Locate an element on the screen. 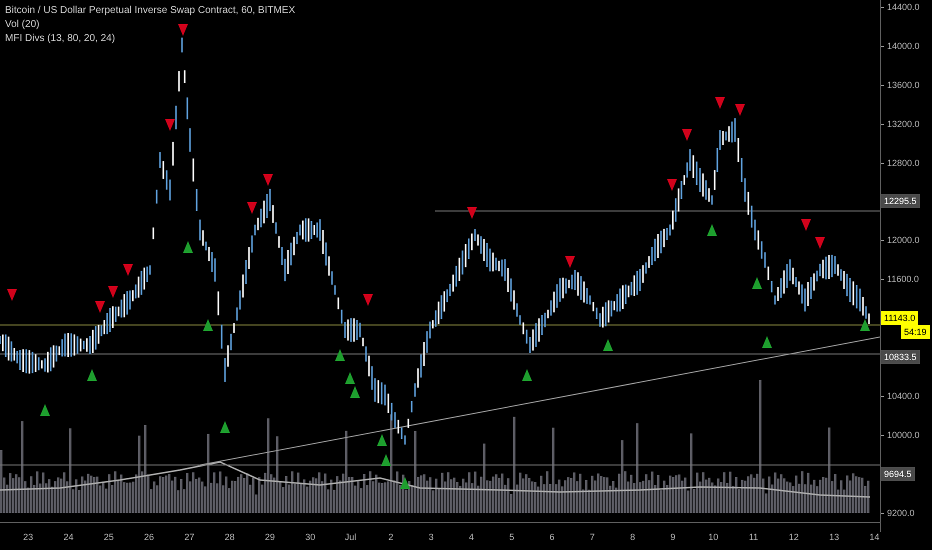  time-axis-label: 27 is located at coordinates (189, 537).